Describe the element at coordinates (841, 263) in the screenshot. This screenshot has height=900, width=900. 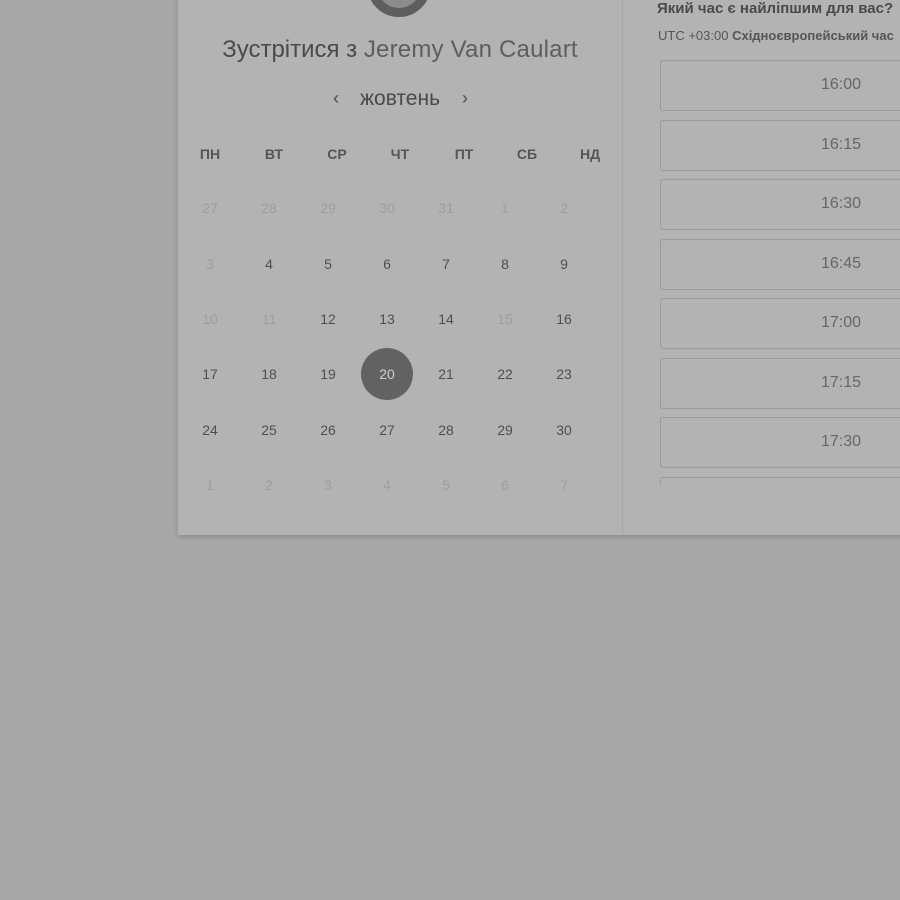
I see `time-slot-label: 16:45` at that location.